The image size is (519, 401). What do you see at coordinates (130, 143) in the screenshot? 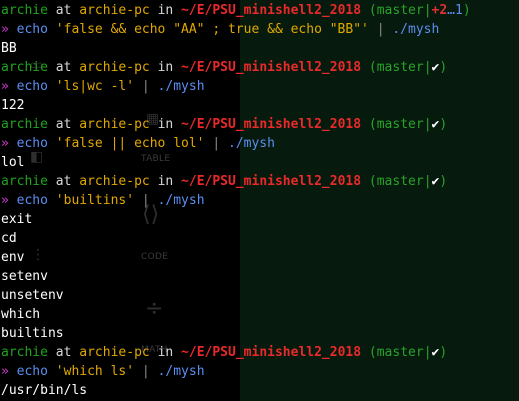
I see `command-argument: 'false || echo lol'` at bounding box center [130, 143].